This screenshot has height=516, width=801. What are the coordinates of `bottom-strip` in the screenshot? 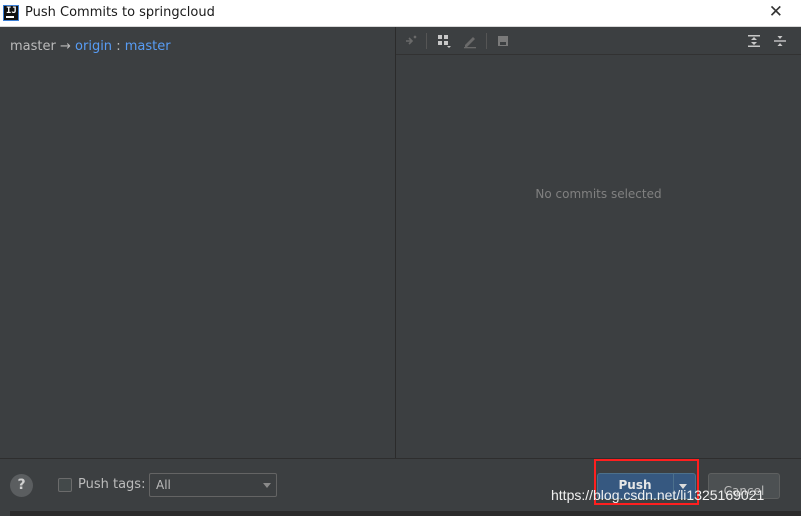 It's located at (405, 513).